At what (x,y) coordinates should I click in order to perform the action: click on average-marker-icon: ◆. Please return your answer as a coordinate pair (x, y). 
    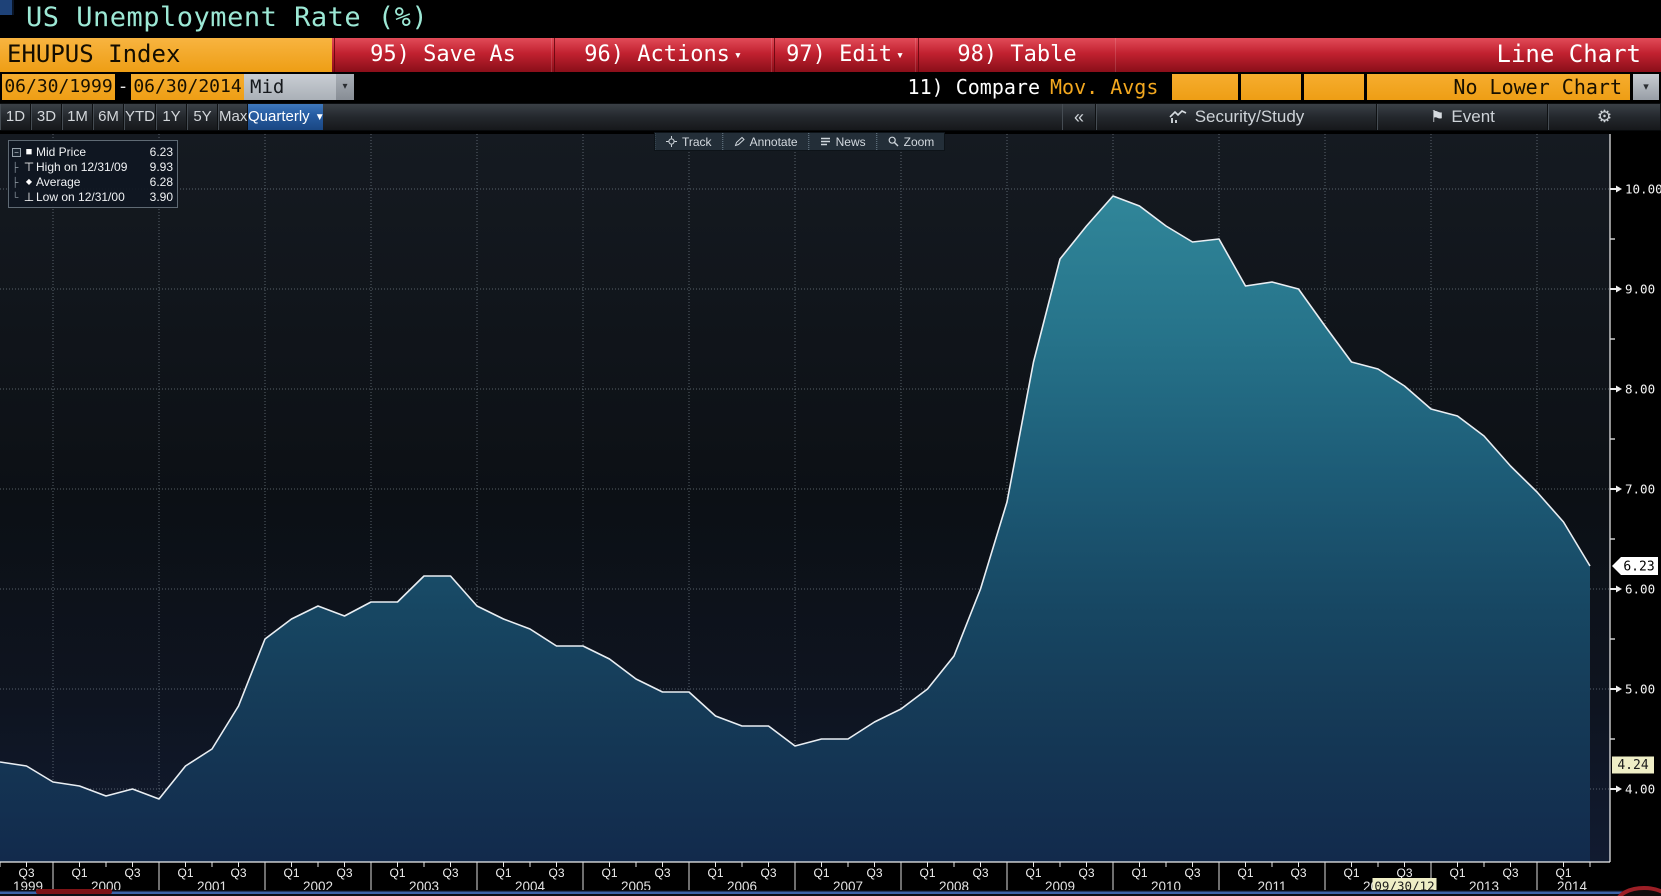
    Looking at the image, I should click on (29, 181).